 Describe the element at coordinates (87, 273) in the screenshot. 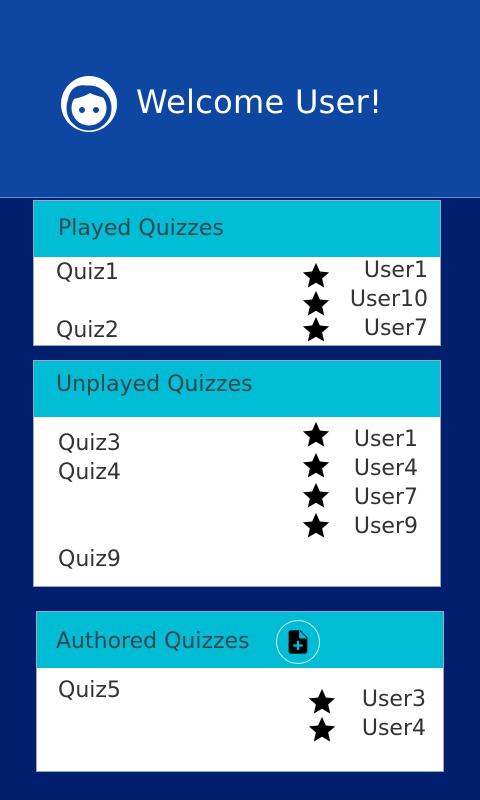

I see `quiz-item: Quiz1` at that location.